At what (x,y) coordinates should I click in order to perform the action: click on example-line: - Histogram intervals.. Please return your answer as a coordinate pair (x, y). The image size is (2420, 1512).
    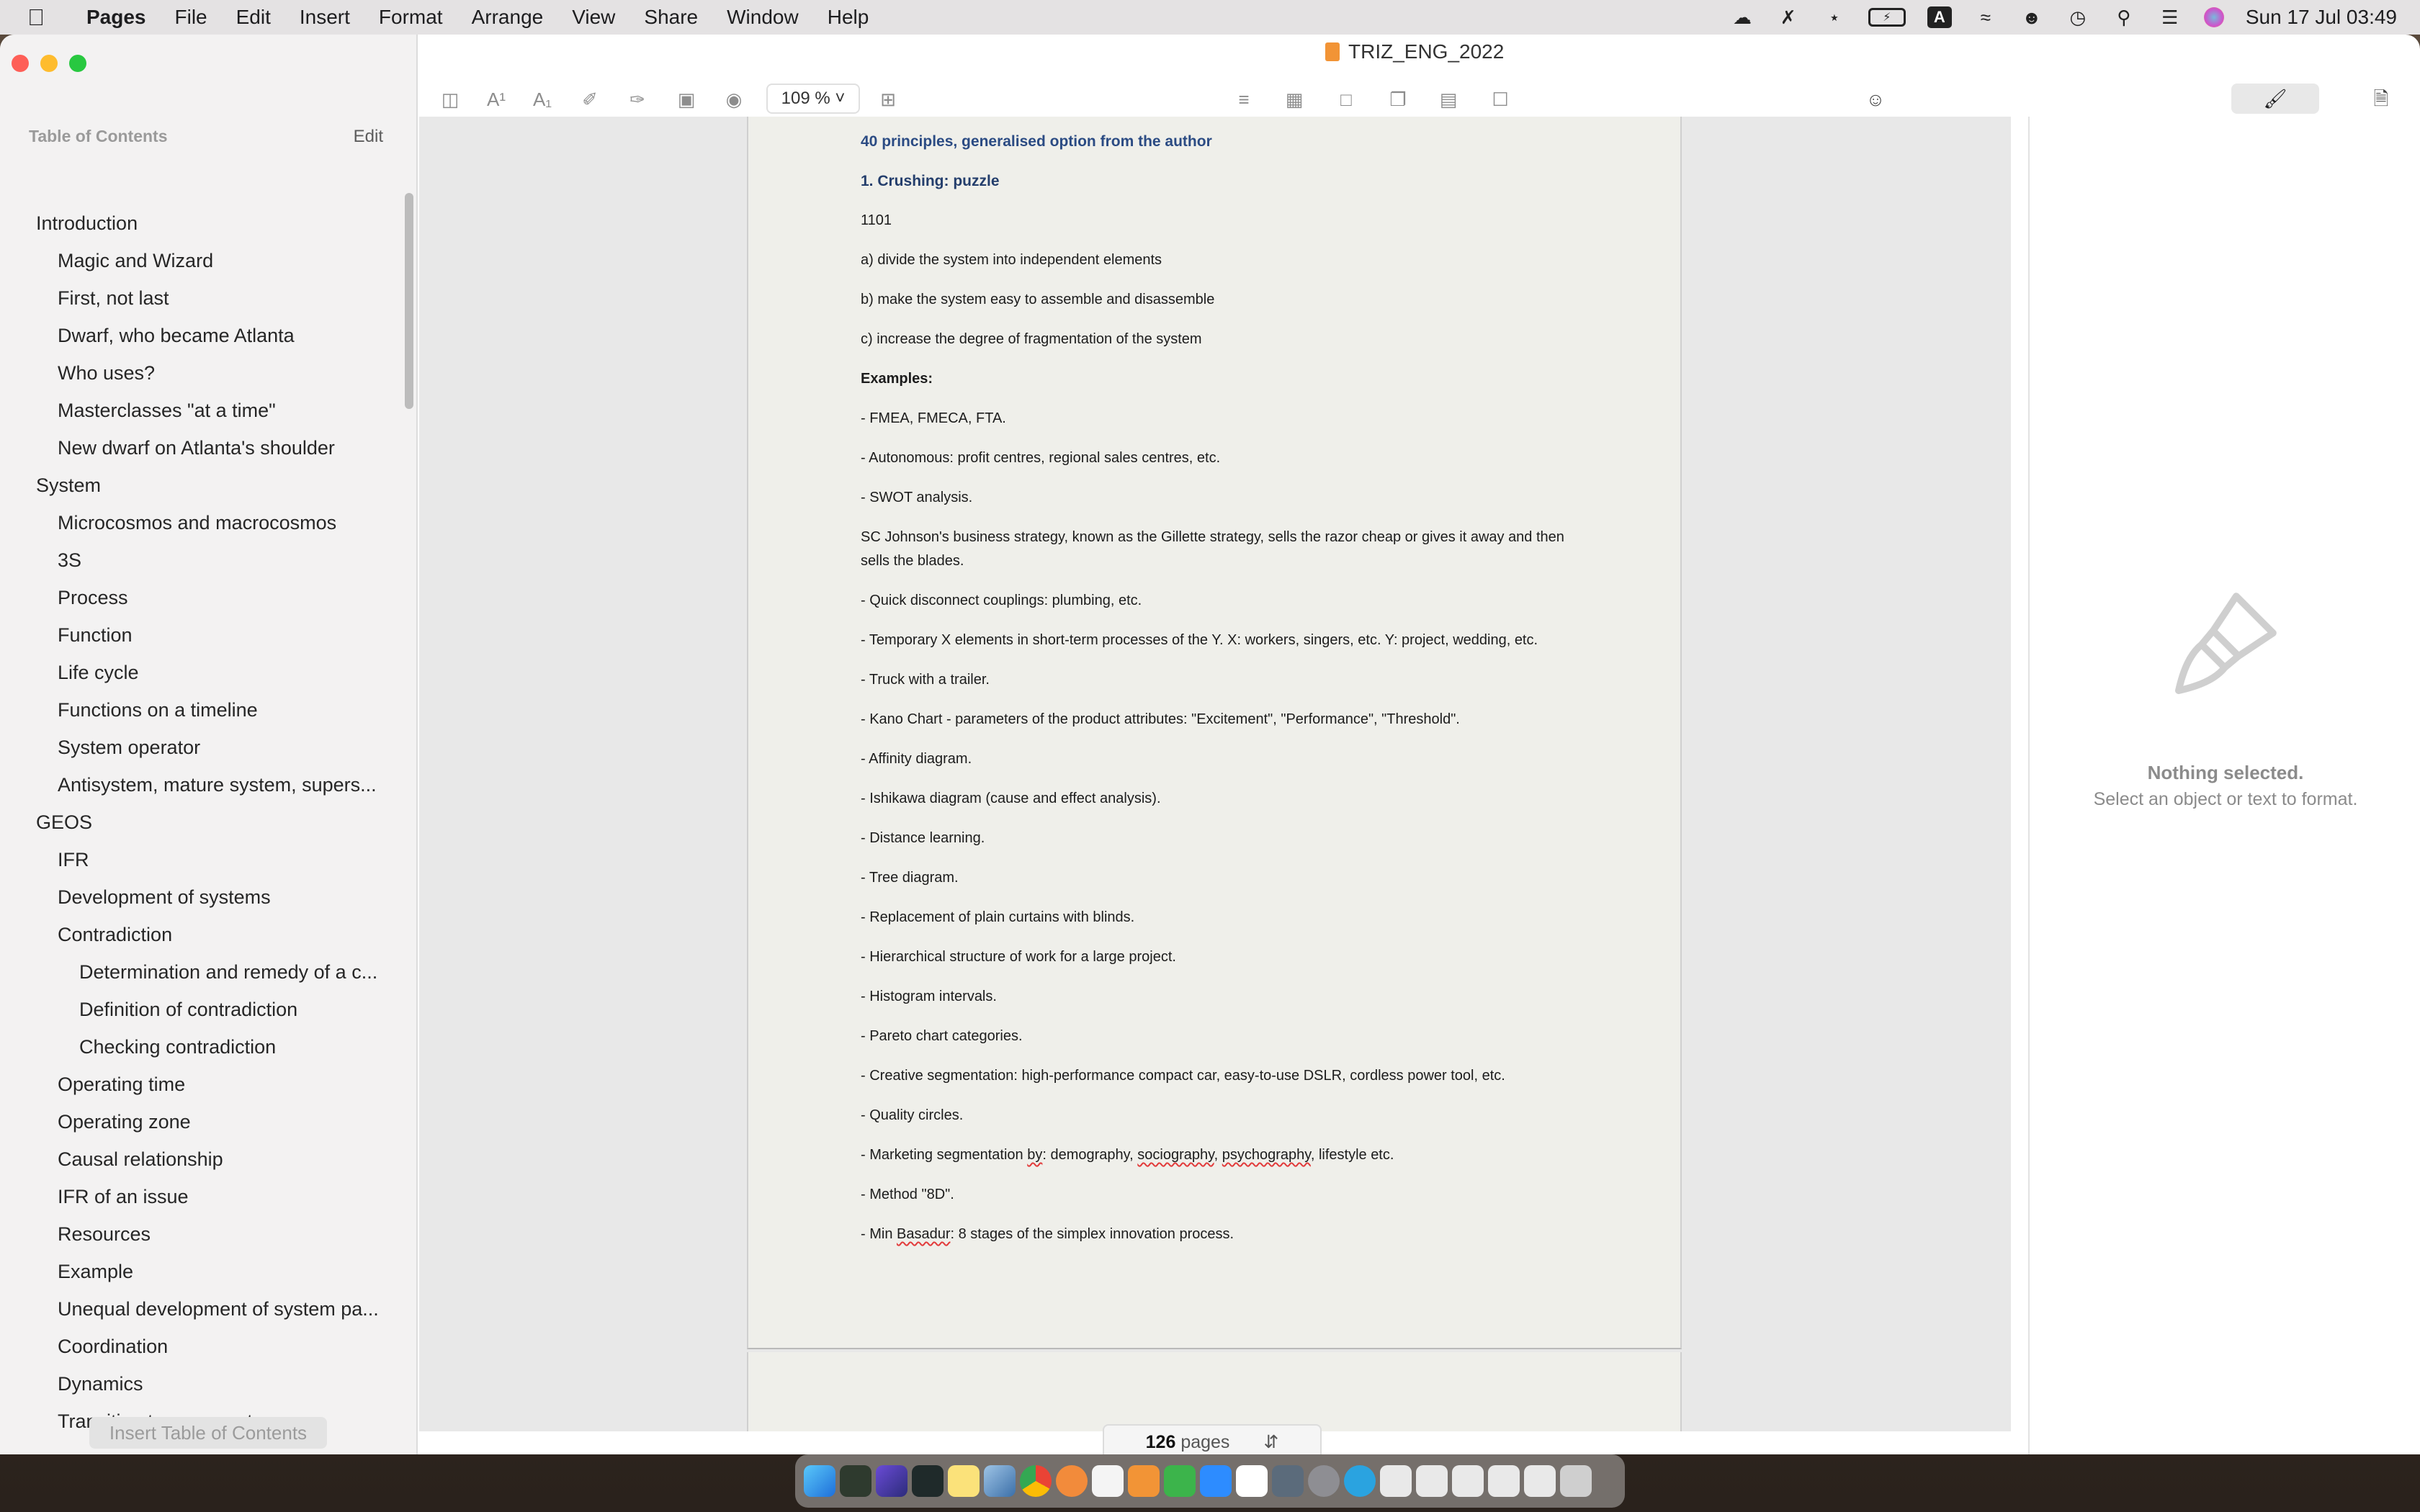
    Looking at the image, I should click on (1214, 997).